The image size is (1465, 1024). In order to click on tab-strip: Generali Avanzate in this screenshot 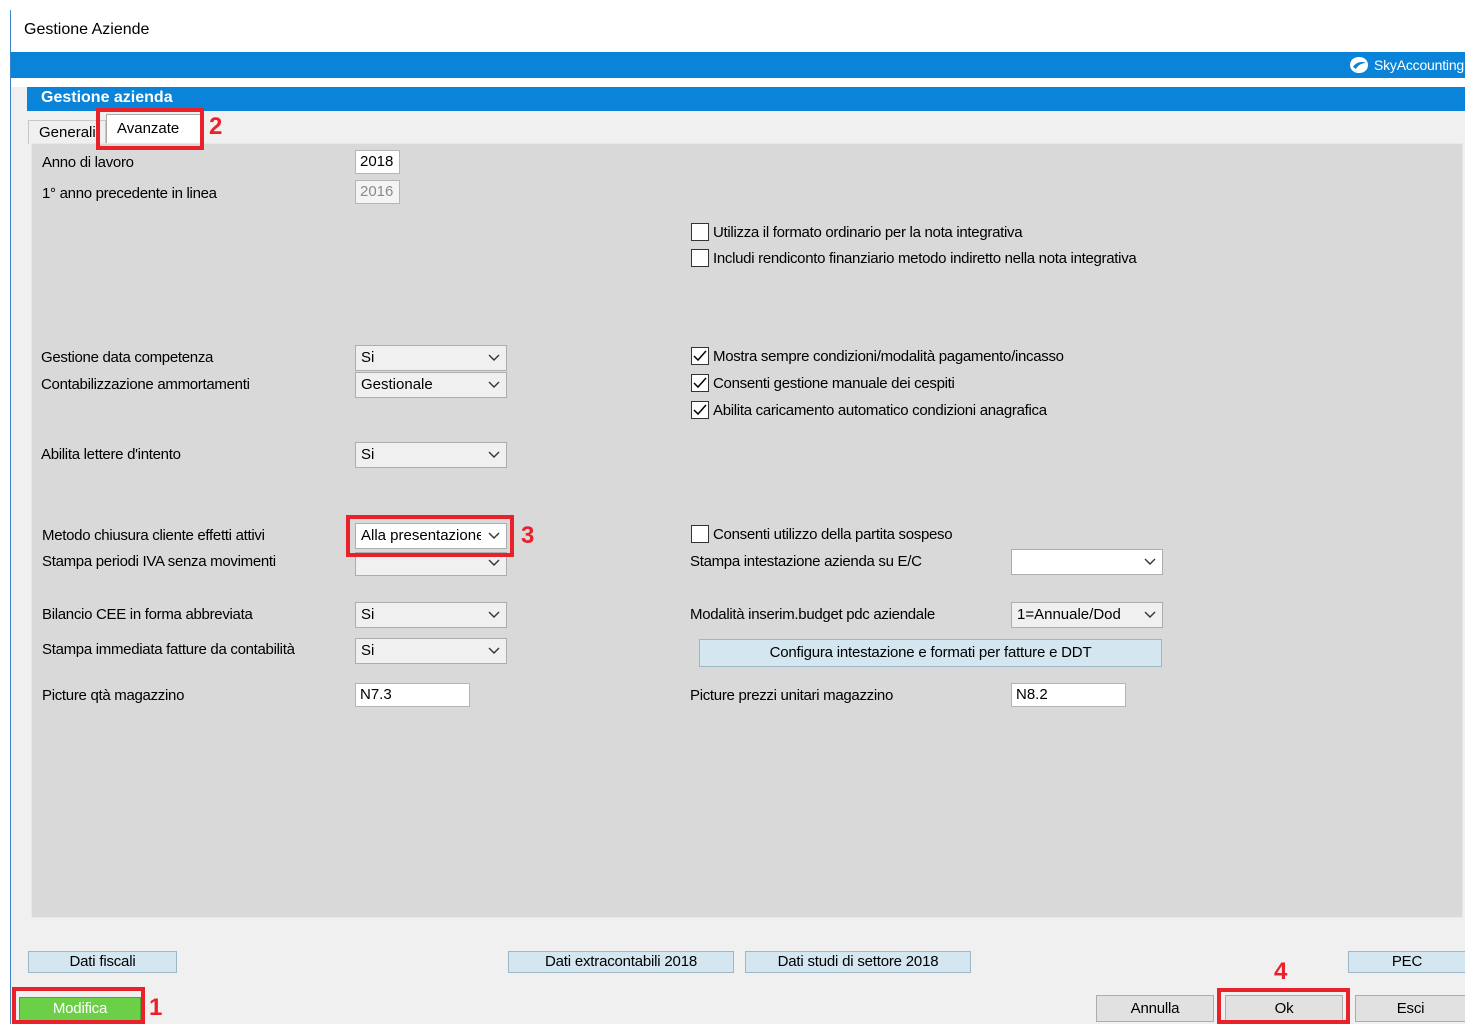, I will do `click(746, 128)`.